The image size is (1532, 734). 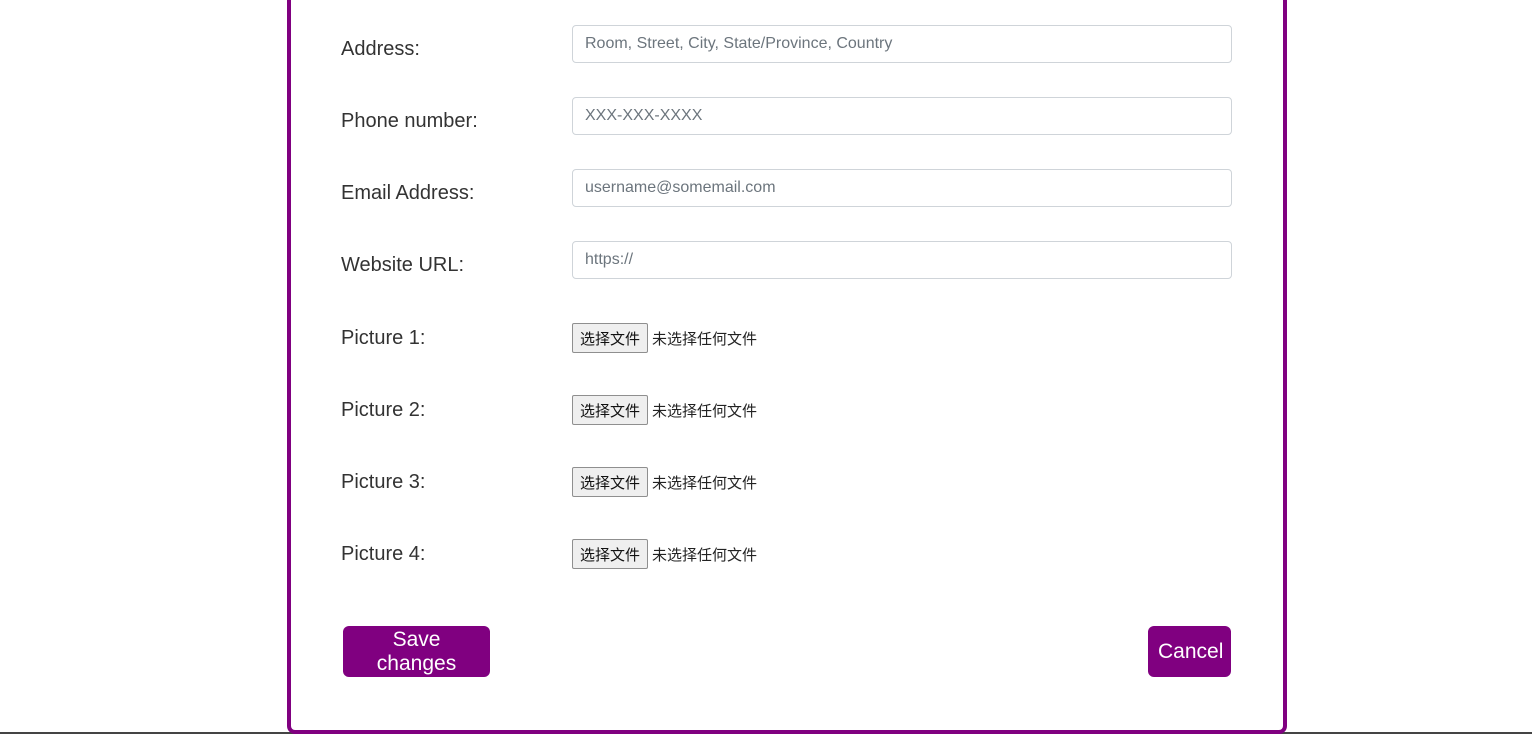 What do you see at coordinates (416, 651) in the screenshot?
I see `save-changes-button: Save changes` at bounding box center [416, 651].